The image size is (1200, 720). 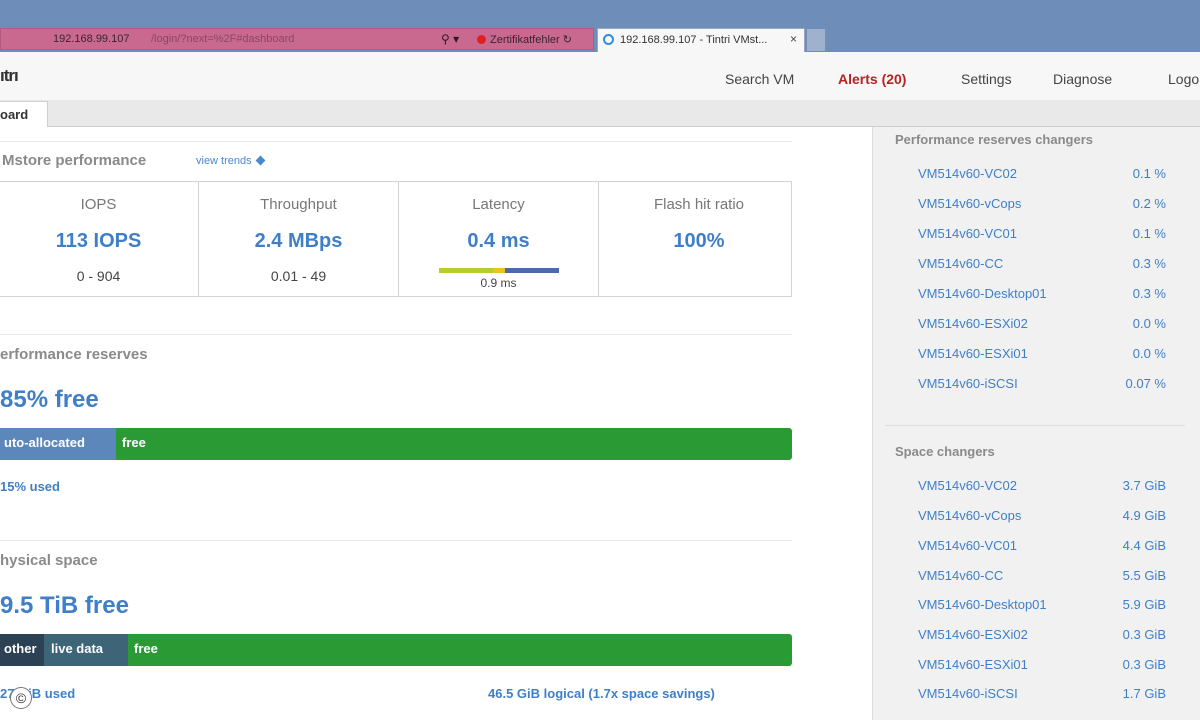 I want to click on vm-value: 0.0 %, so click(x=1149, y=323).